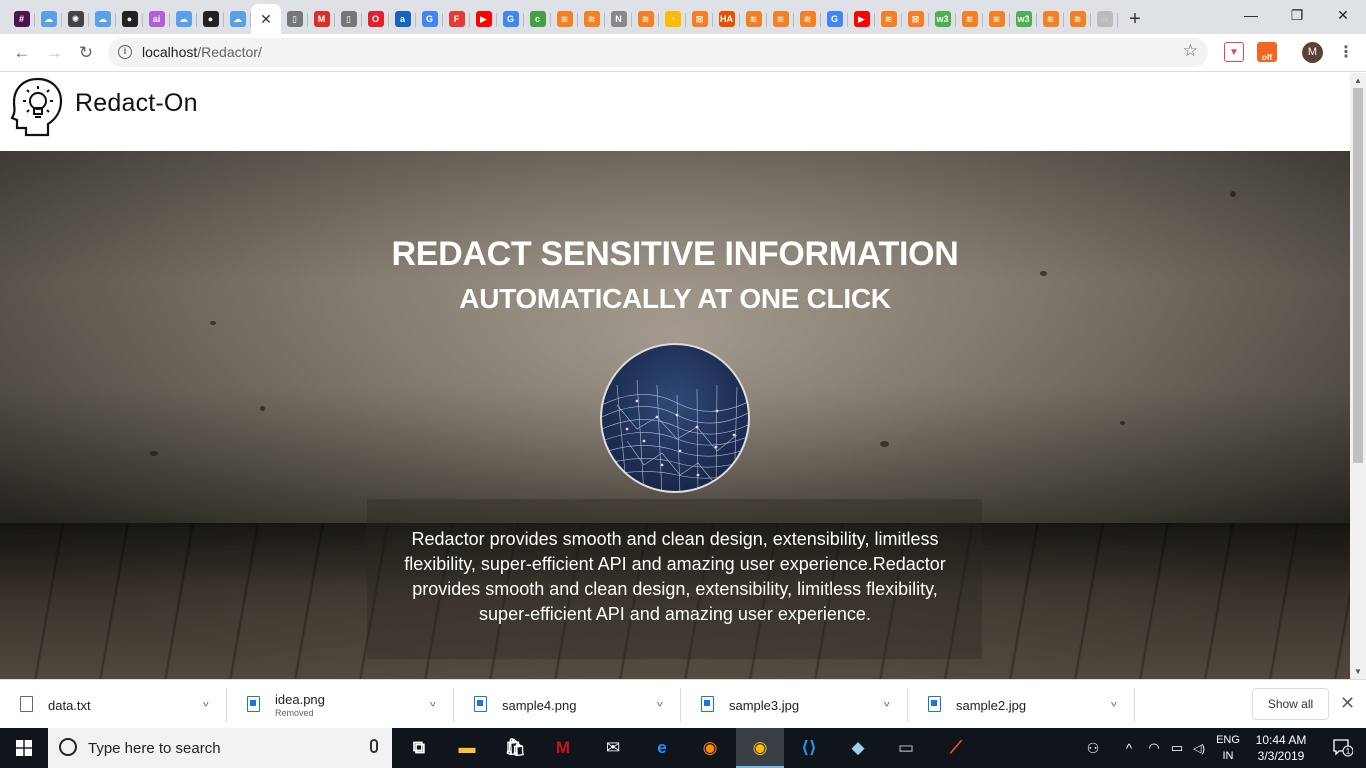  Describe the element at coordinates (75, 19) in the screenshot. I see `browser-tab: ✺` at that location.